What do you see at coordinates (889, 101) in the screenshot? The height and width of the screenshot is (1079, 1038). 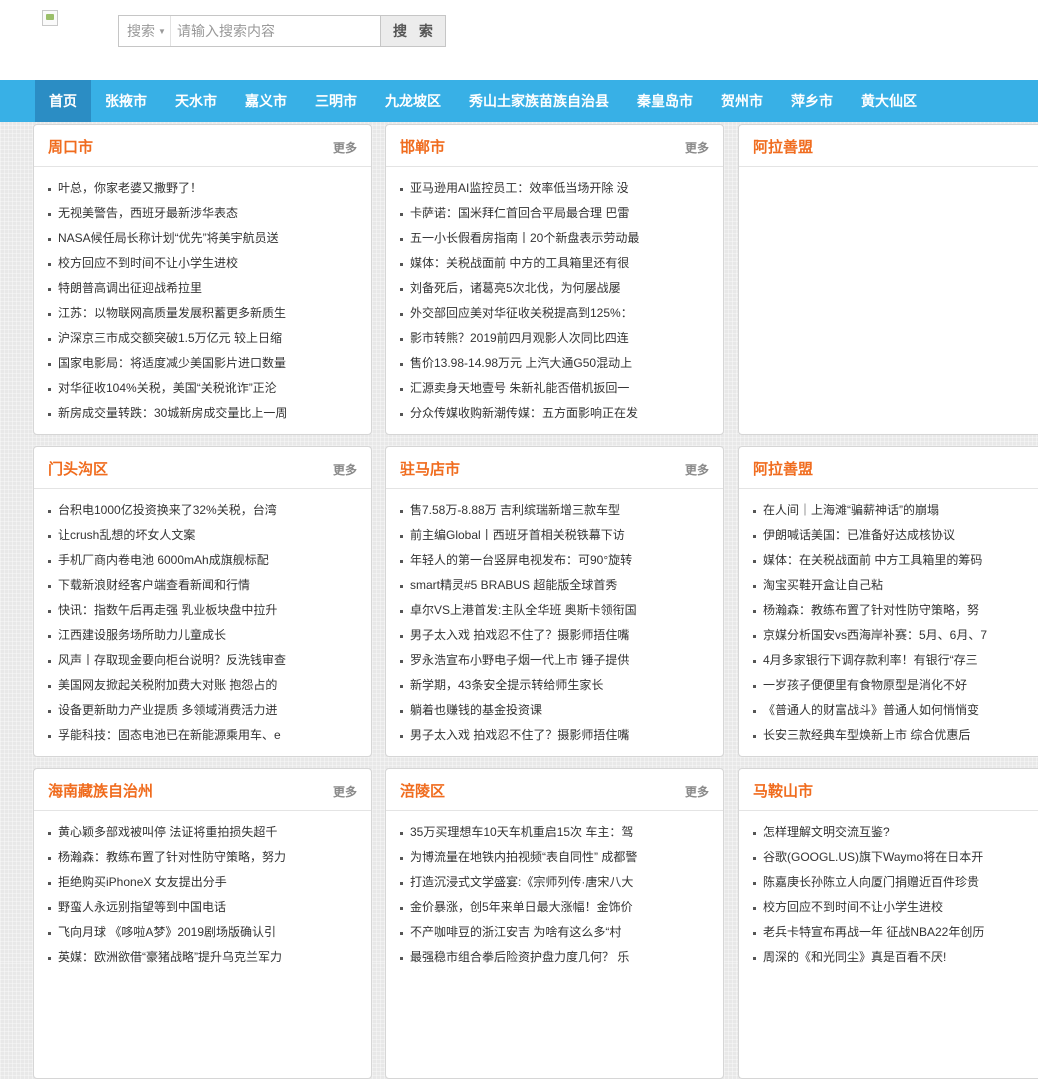 I see `nav-item: 黄大仙区` at bounding box center [889, 101].